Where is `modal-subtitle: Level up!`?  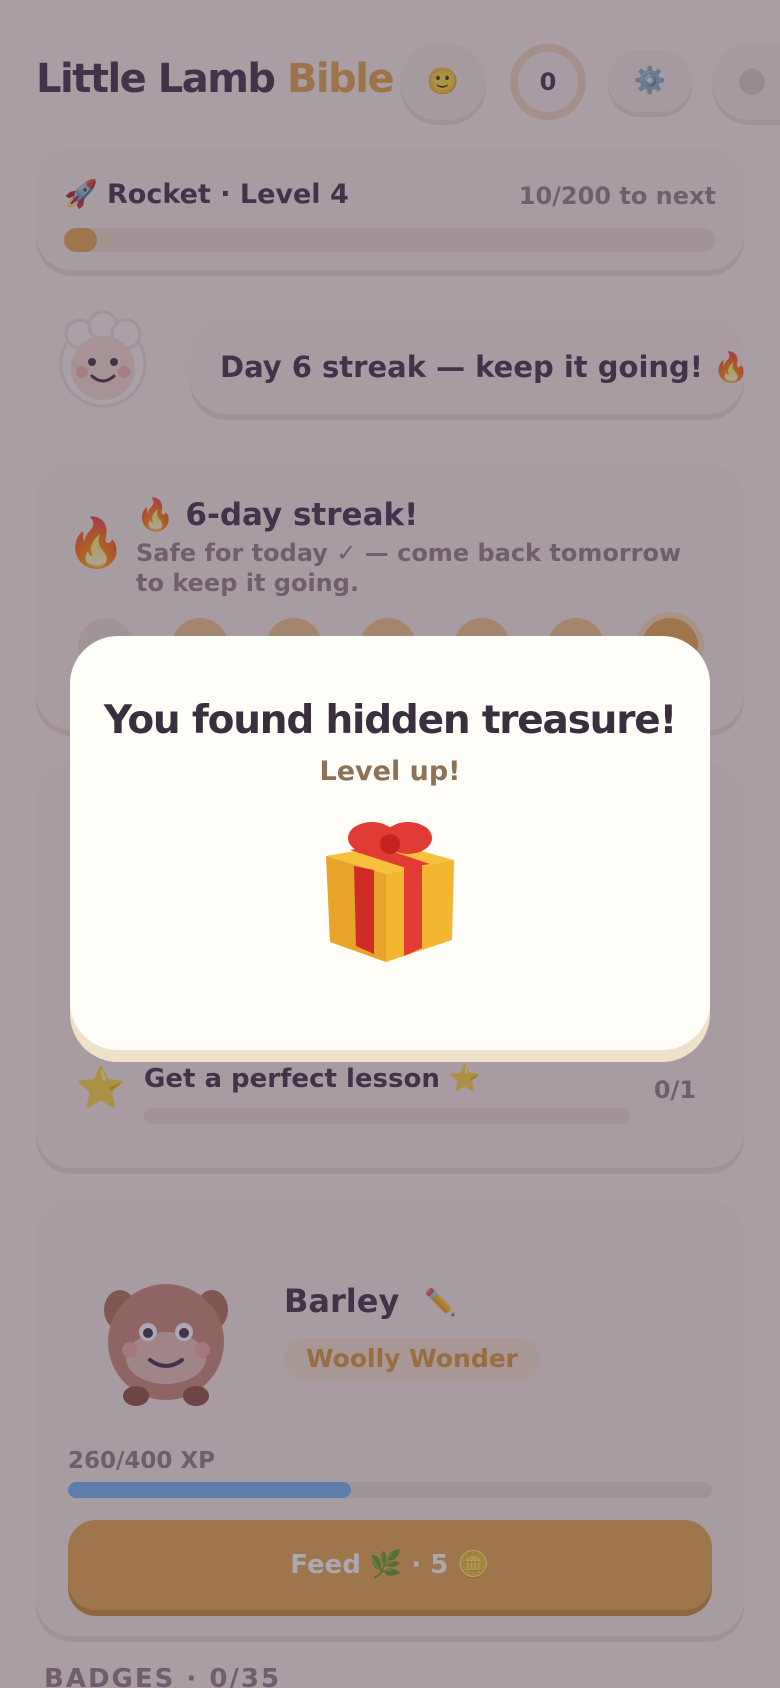 modal-subtitle: Level up! is located at coordinates (390, 771).